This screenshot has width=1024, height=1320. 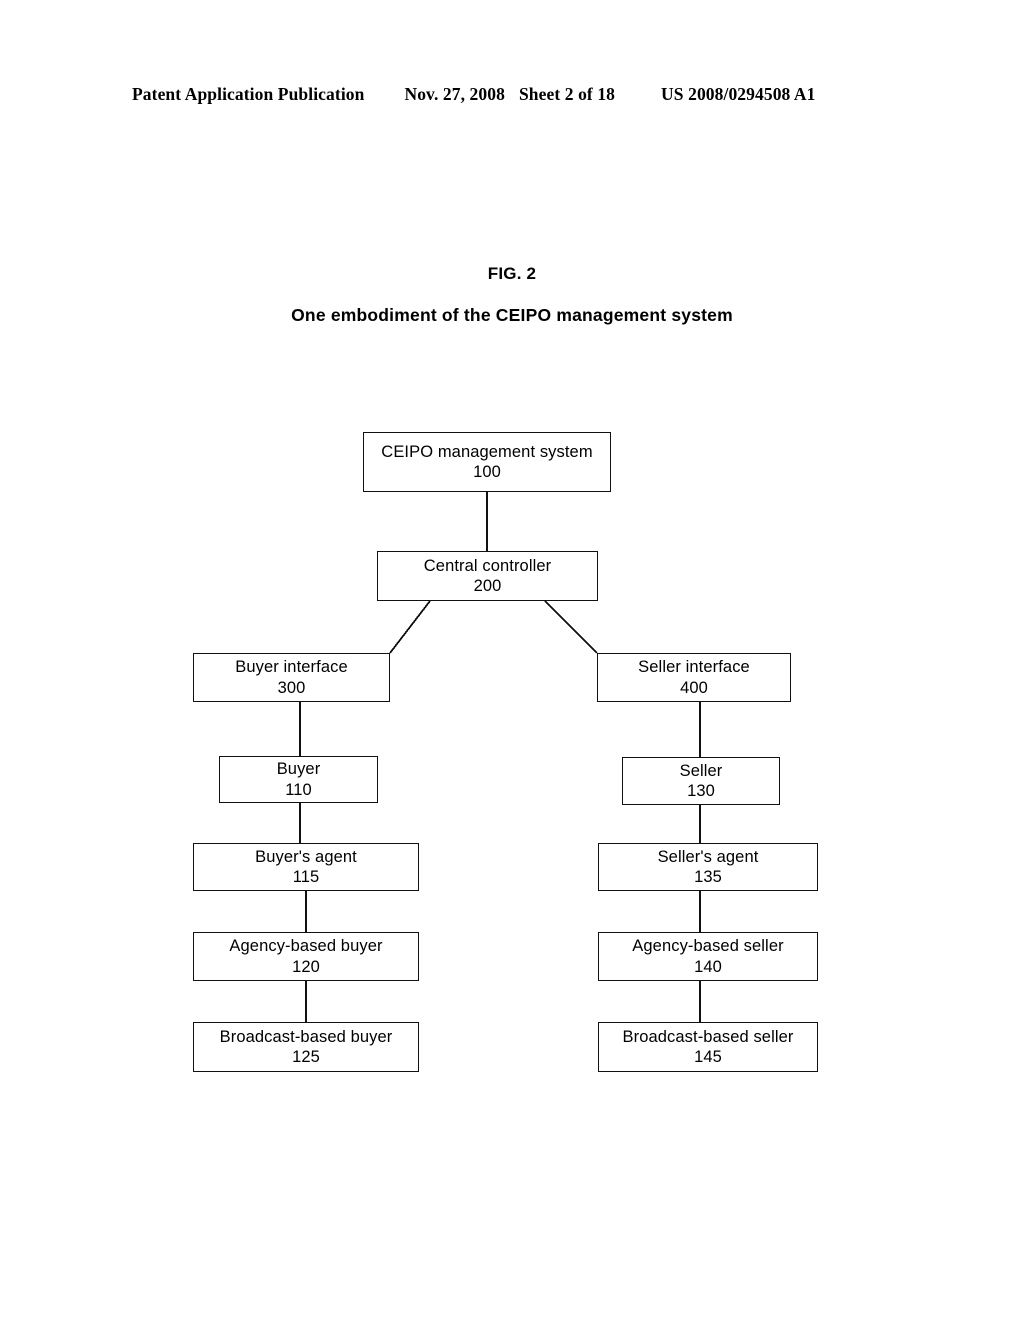 I want to click on node-broadcast-based-seller: Broadcast-based seller 145, so click(x=708, y=1047).